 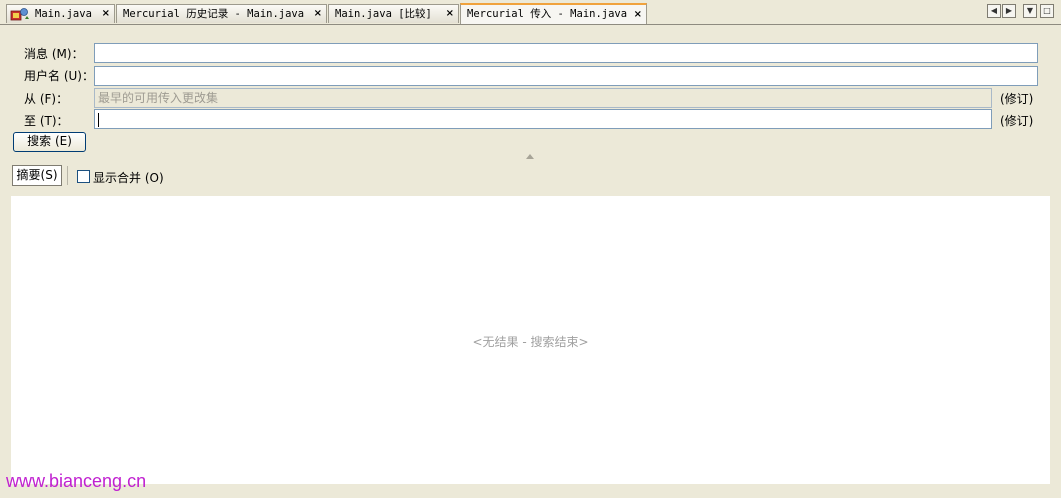 What do you see at coordinates (543, 119) in the screenshot?
I see `to-revision-input` at bounding box center [543, 119].